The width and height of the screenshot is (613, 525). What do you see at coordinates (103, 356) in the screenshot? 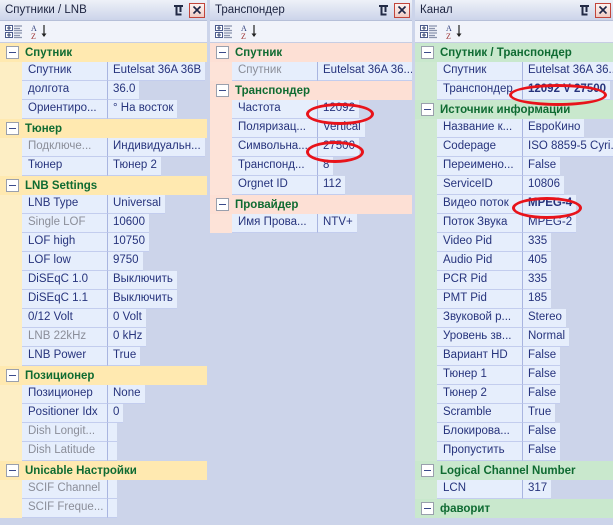
I see `property-row: LNB Power True` at bounding box center [103, 356].